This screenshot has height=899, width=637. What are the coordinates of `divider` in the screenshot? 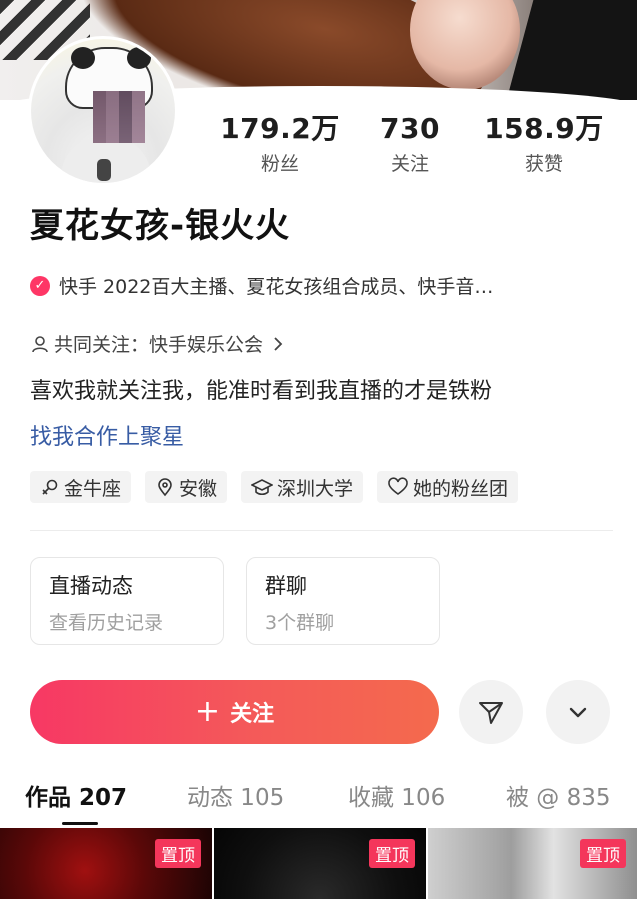 It's located at (321, 530).